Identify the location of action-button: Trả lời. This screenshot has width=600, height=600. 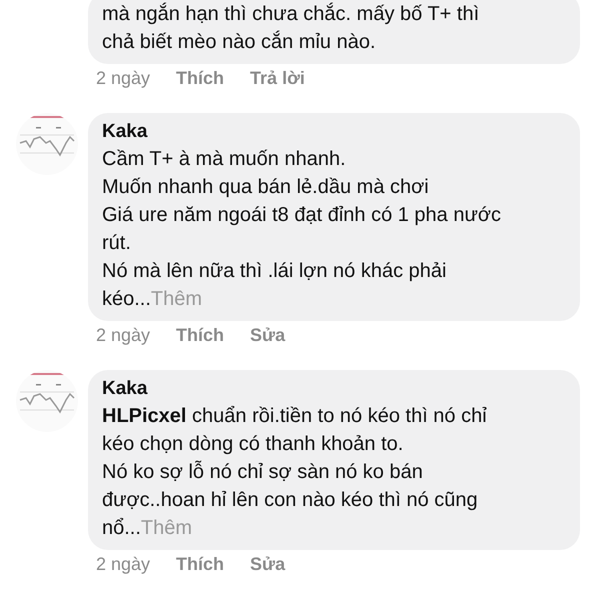
(277, 78).